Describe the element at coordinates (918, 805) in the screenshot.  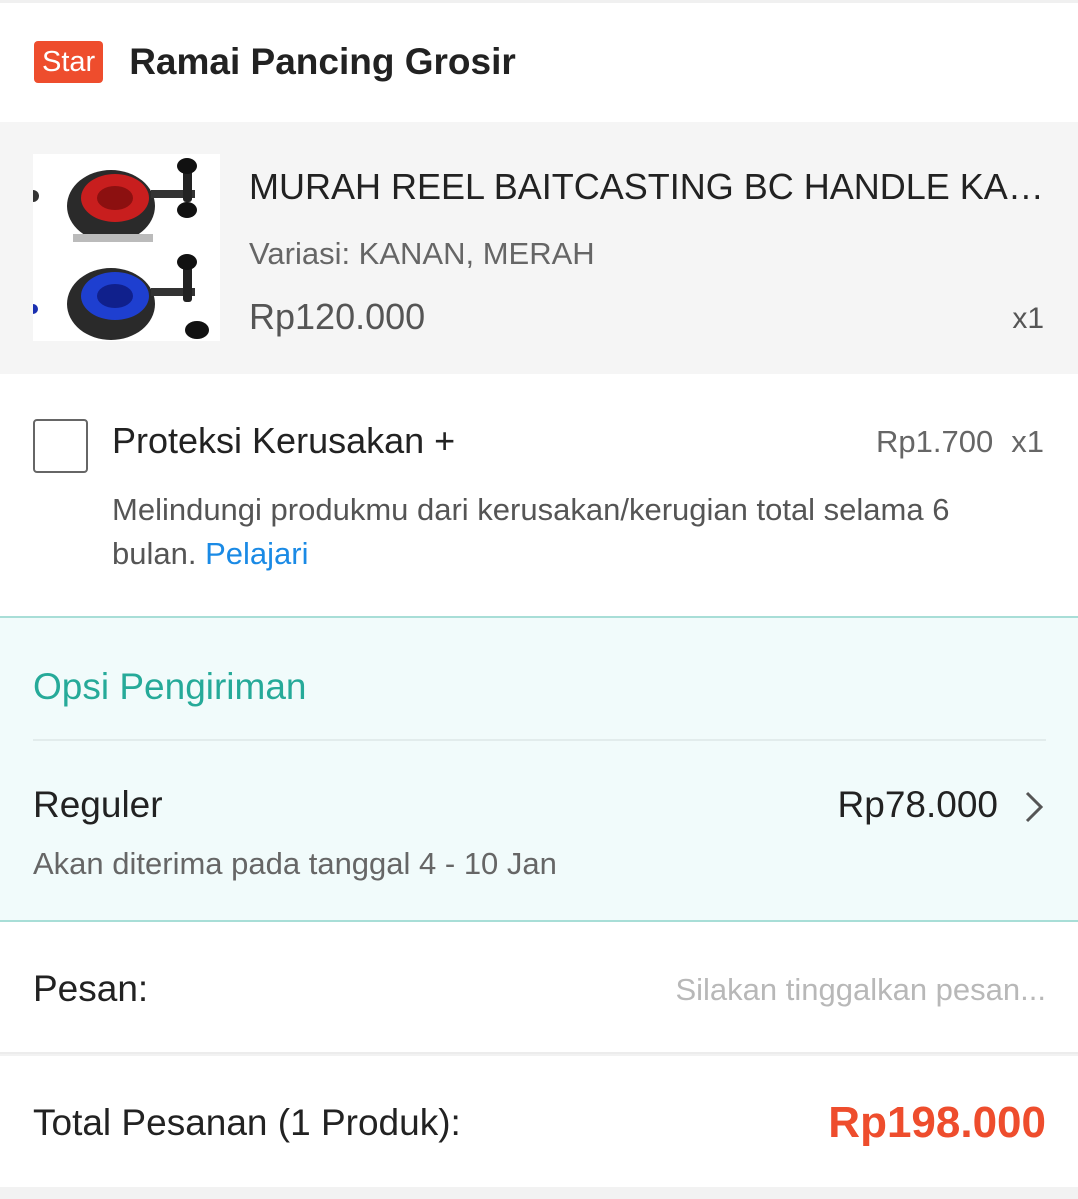
I see `shipping-price: Rp78.000` at that location.